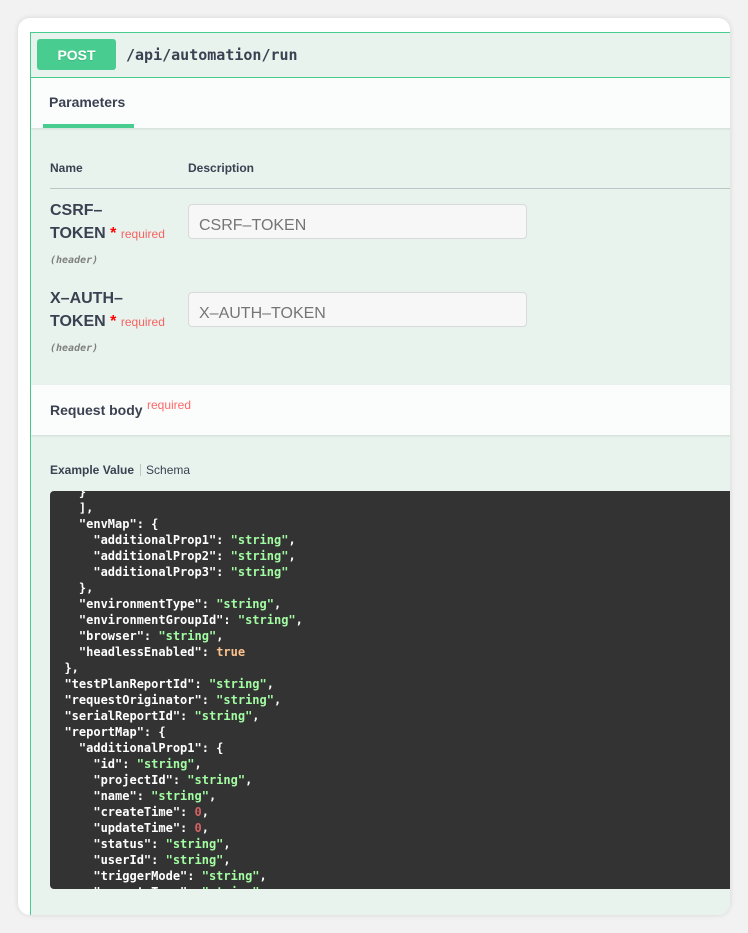 The image size is (748, 933). Describe the element at coordinates (357, 221) in the screenshot. I see `csrf-token-input` at that location.